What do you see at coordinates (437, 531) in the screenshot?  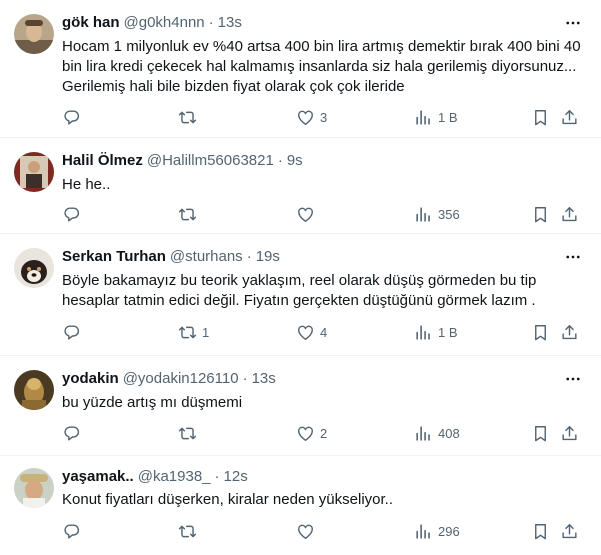 I see `views-button: 296` at bounding box center [437, 531].